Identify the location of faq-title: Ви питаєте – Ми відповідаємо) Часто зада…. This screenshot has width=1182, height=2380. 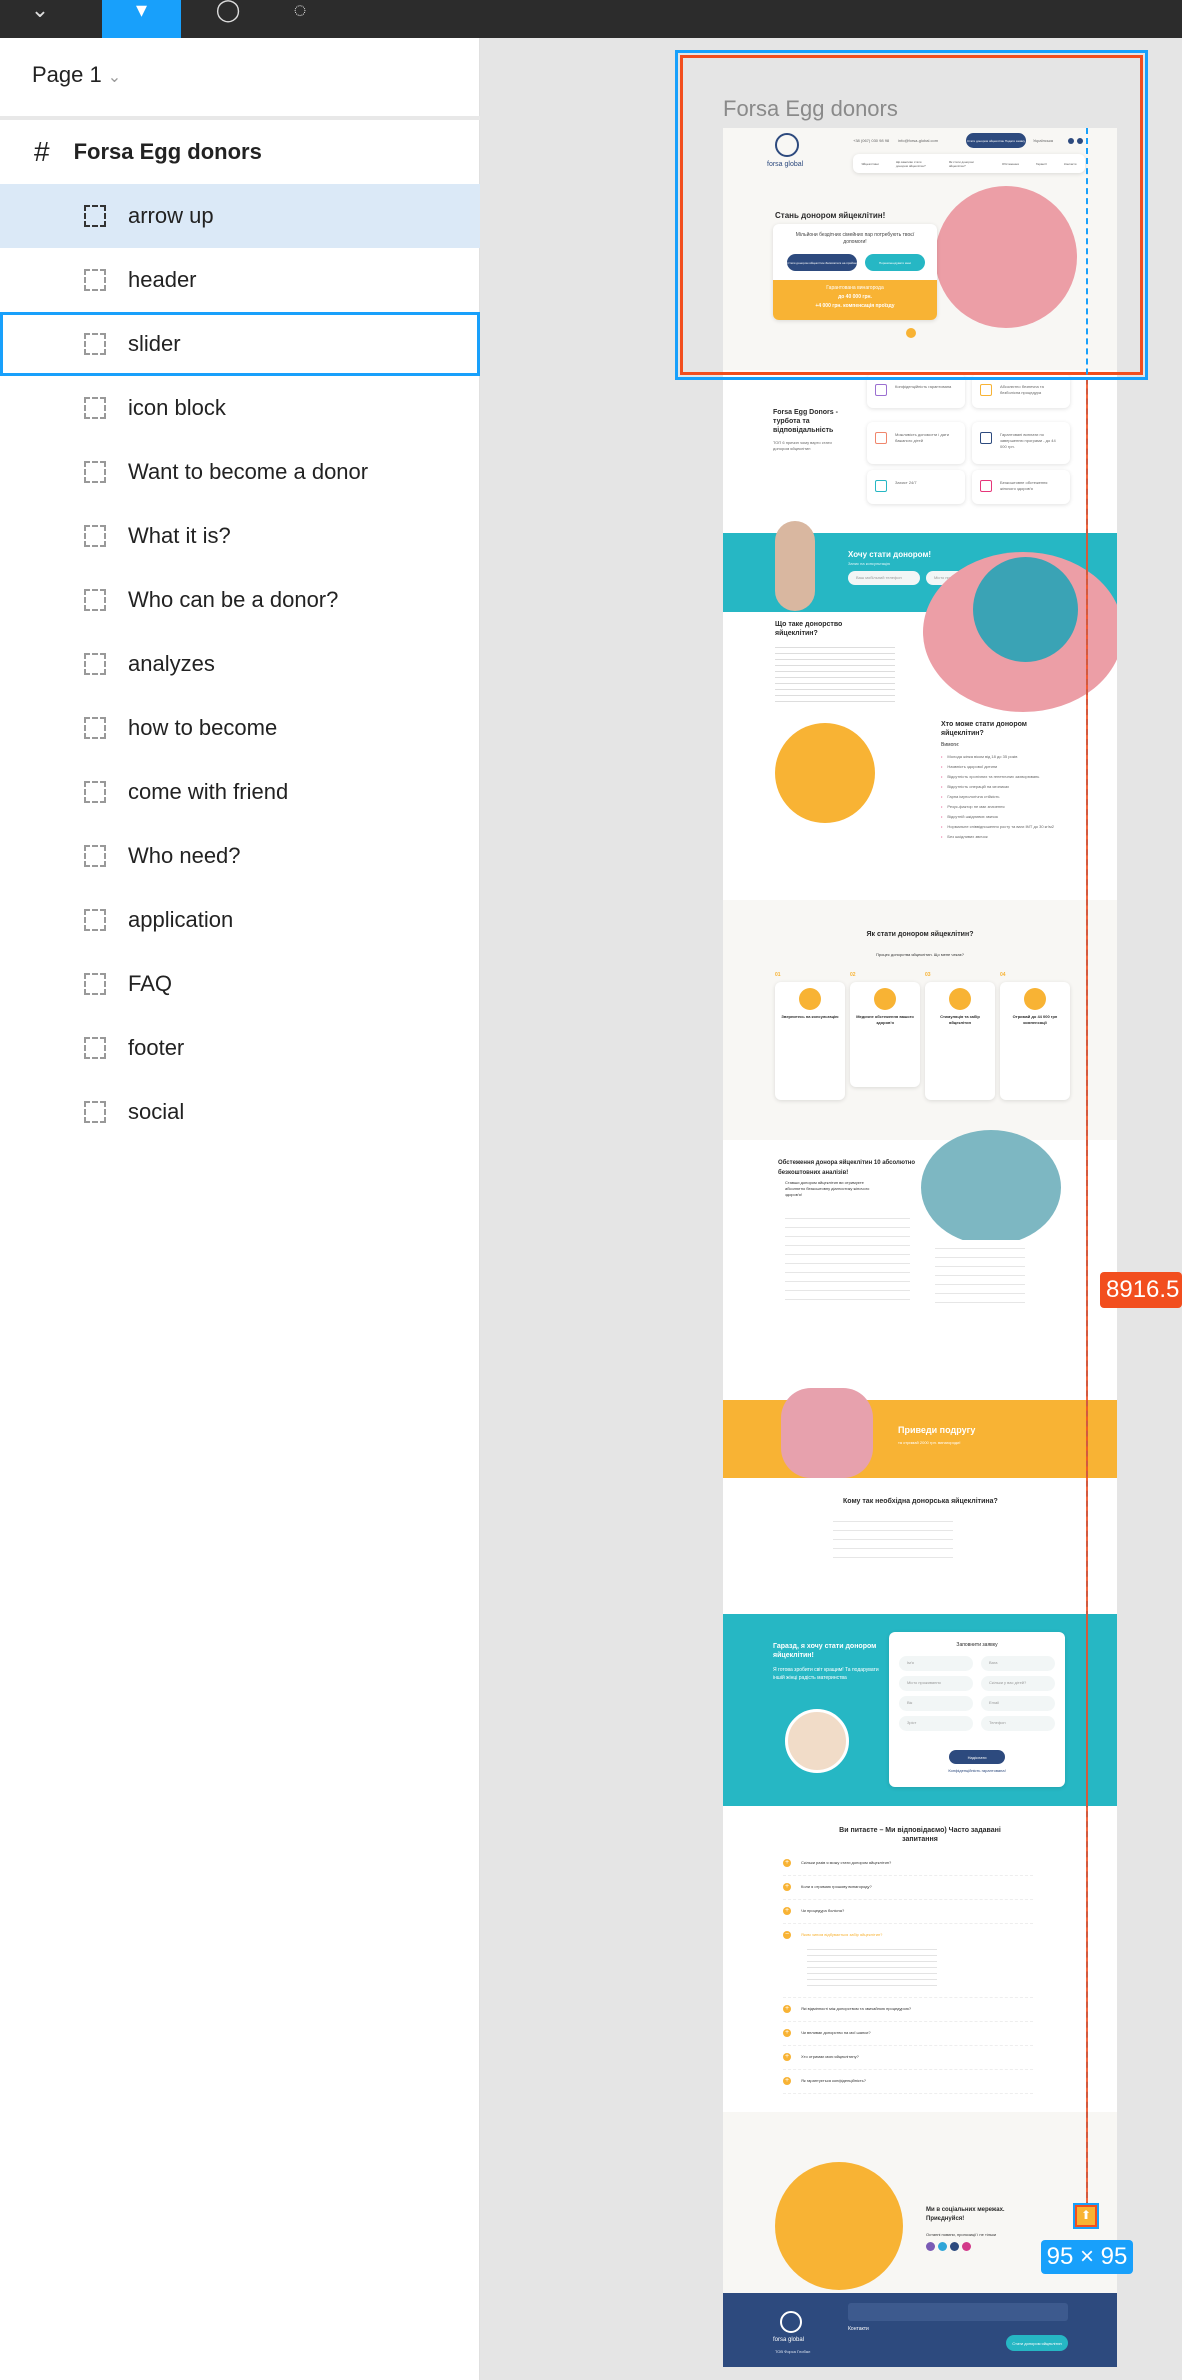
(920, 1835).